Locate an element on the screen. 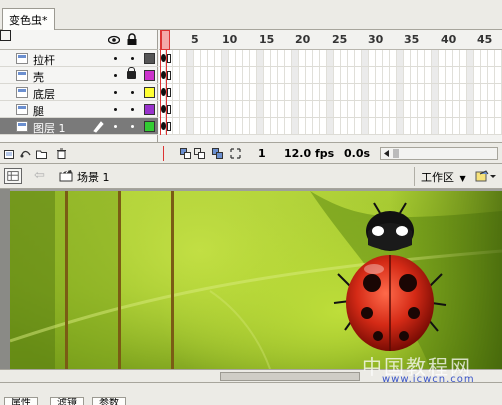 The width and height of the screenshot is (502, 405). onion-skin-icon is located at coordinates (185, 153).